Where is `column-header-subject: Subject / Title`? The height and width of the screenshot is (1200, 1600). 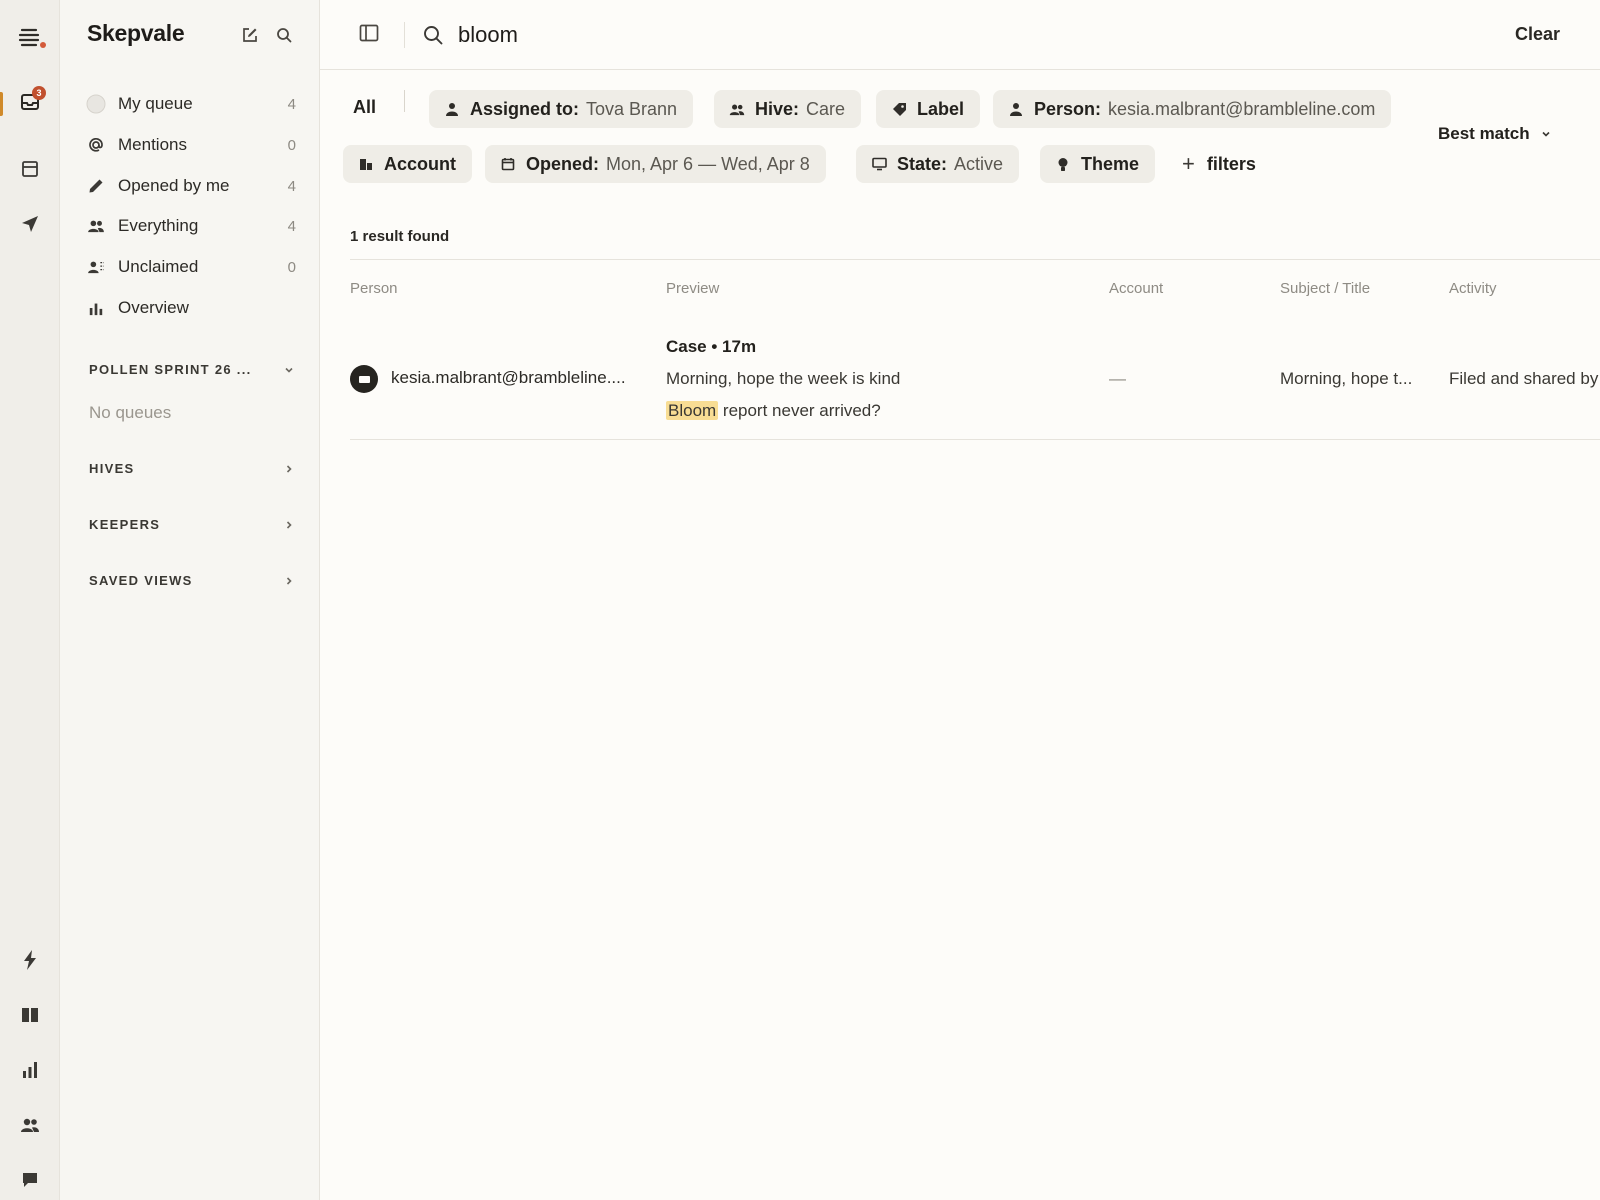
column-header-subject: Subject / Title is located at coordinates (1325, 288).